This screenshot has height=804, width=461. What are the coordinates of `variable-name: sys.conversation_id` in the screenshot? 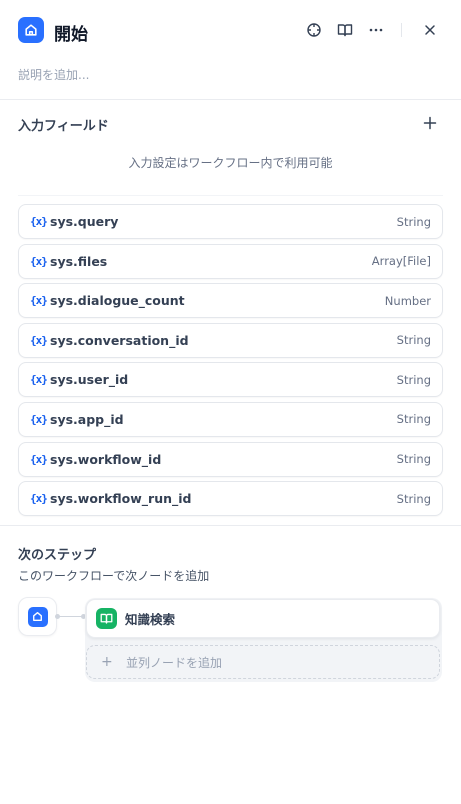 It's located at (119, 340).